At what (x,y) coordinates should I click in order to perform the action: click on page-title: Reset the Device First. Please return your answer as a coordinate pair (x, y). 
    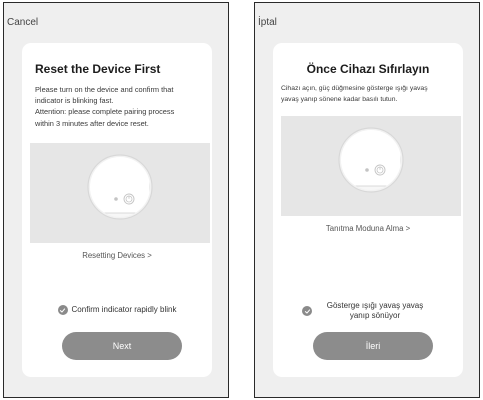
    Looking at the image, I should click on (98, 69).